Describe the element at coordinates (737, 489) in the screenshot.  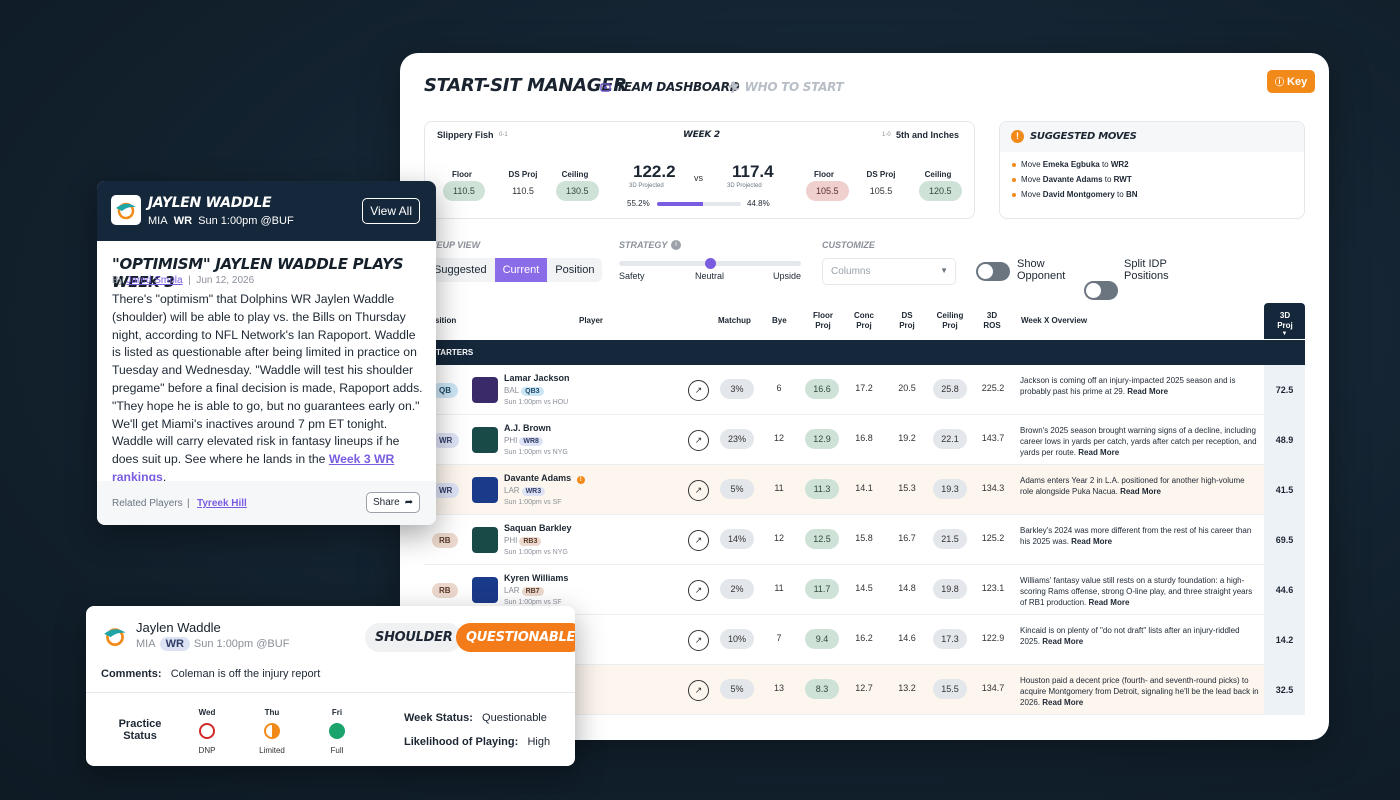
I see `matchup-value: 5%` at that location.